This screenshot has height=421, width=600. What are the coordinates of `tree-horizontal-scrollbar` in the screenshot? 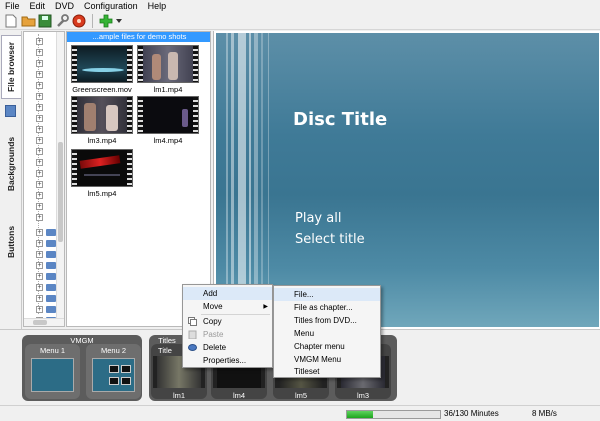 It's located at (44, 322).